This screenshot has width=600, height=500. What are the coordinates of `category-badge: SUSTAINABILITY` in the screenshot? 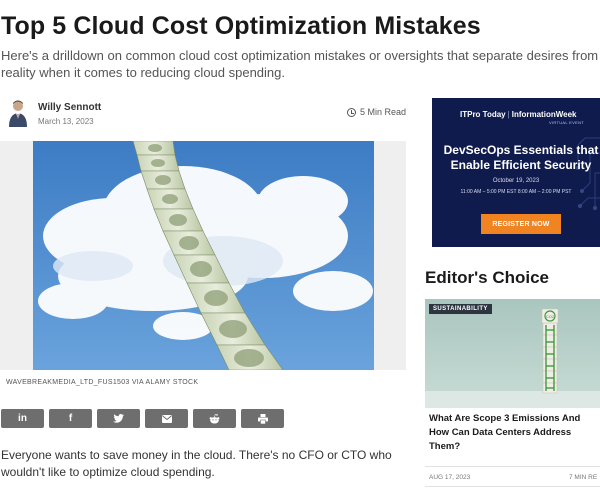 It's located at (460, 309).